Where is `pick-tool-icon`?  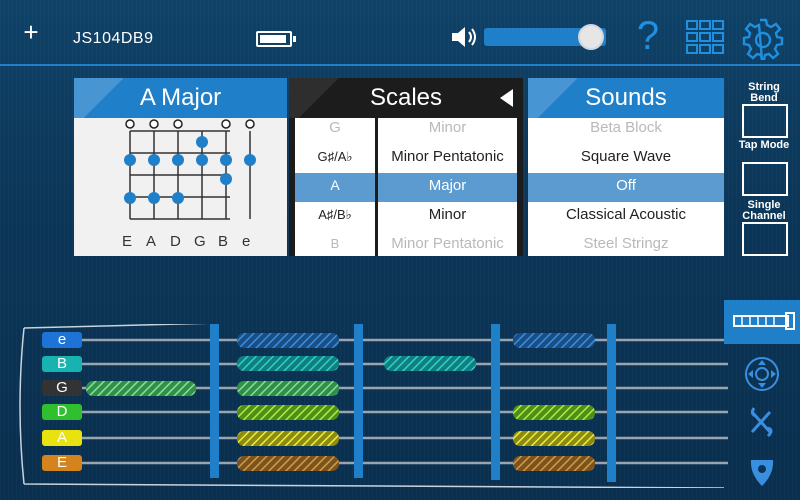 pick-tool-icon is located at coordinates (762, 473).